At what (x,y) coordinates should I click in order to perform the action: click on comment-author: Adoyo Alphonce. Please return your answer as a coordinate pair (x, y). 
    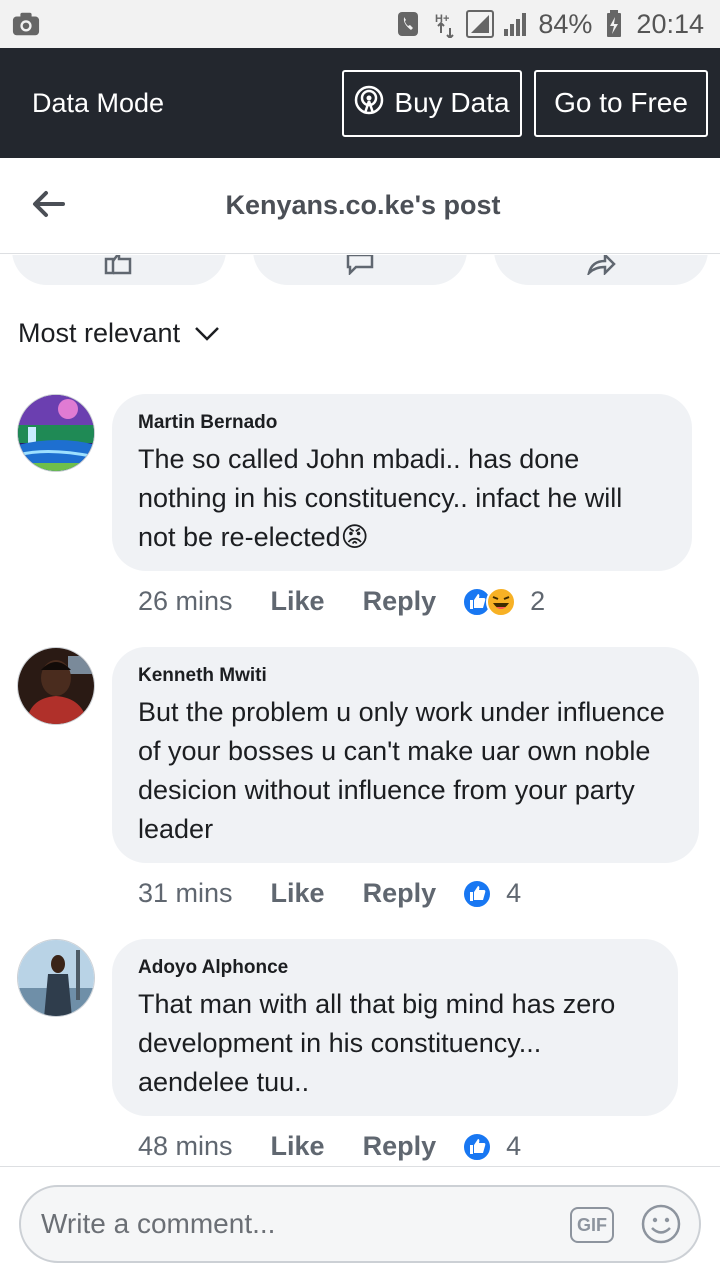
    Looking at the image, I should click on (395, 968).